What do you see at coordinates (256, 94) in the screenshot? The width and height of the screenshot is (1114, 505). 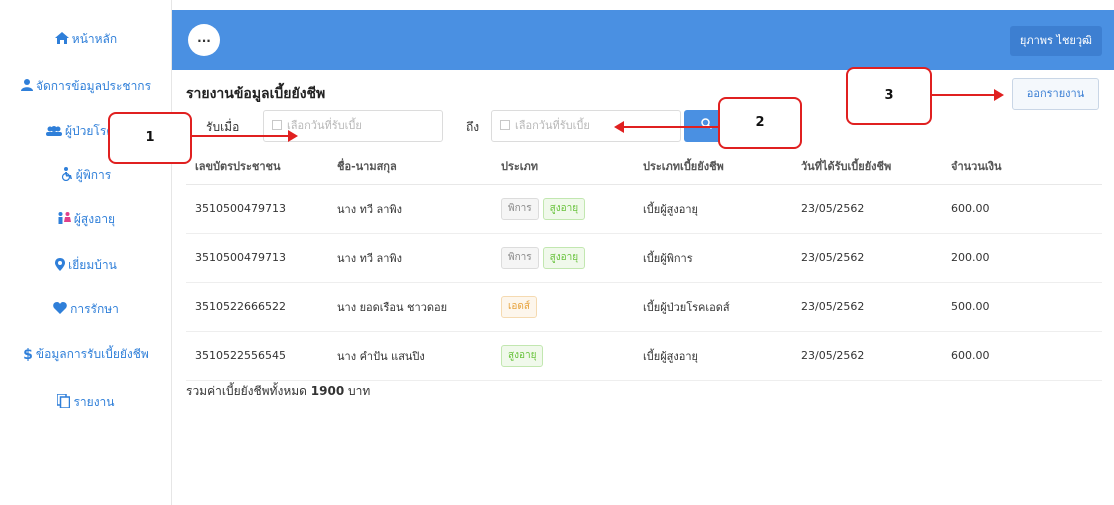 I see `page-title: รายงานข้อมูลเบี้ยยังชีพ` at bounding box center [256, 94].